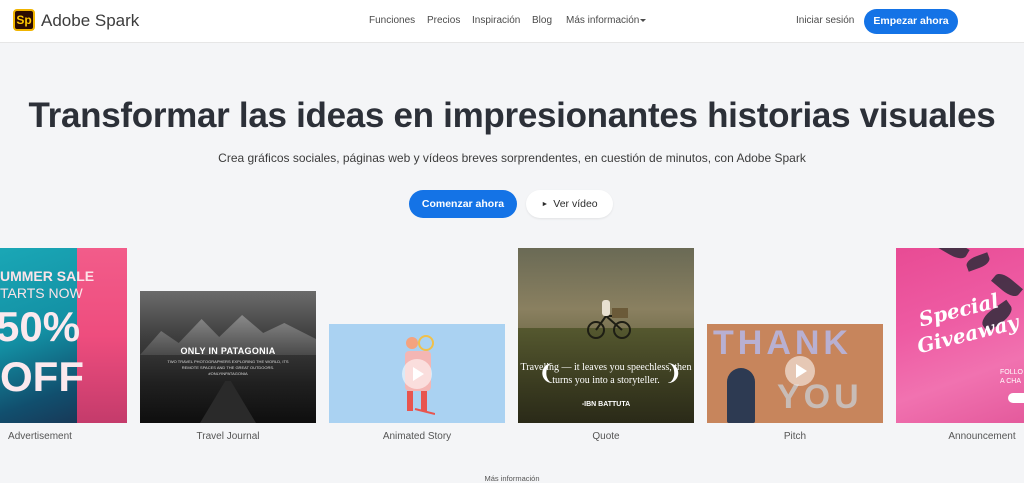 The width and height of the screenshot is (1024, 483). What do you see at coordinates (960, 335) in the screenshot?
I see `template-card-announcement: Special Giveaway FOLLO A CHA` at bounding box center [960, 335].